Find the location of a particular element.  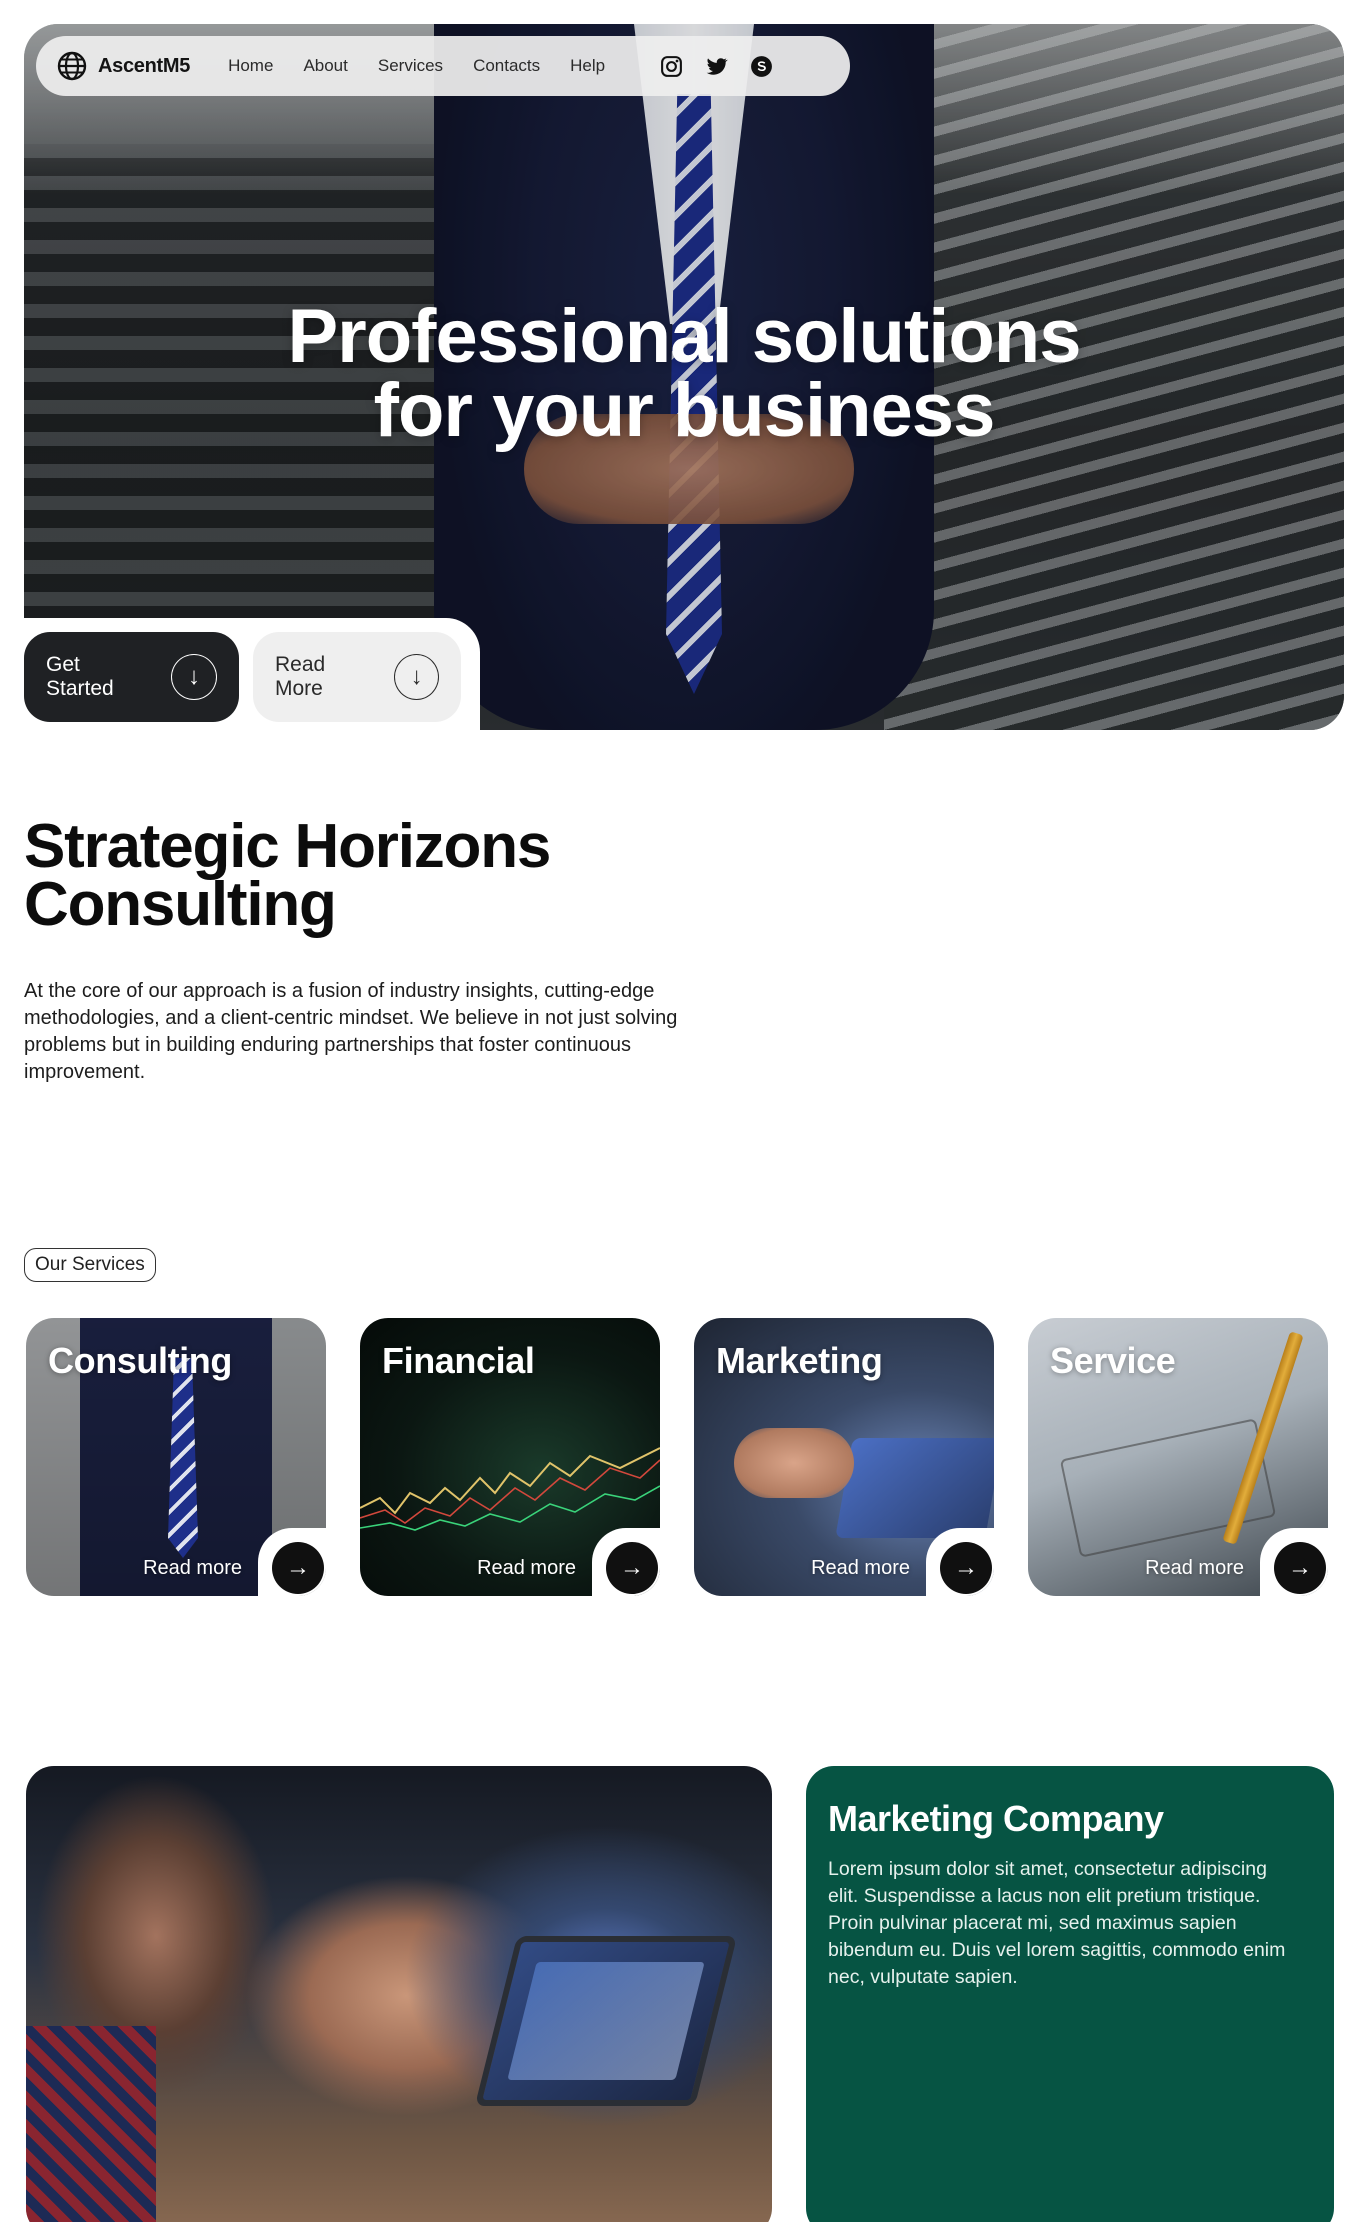

hero-title-line1: Professional solutions is located at coordinates (684, 336).